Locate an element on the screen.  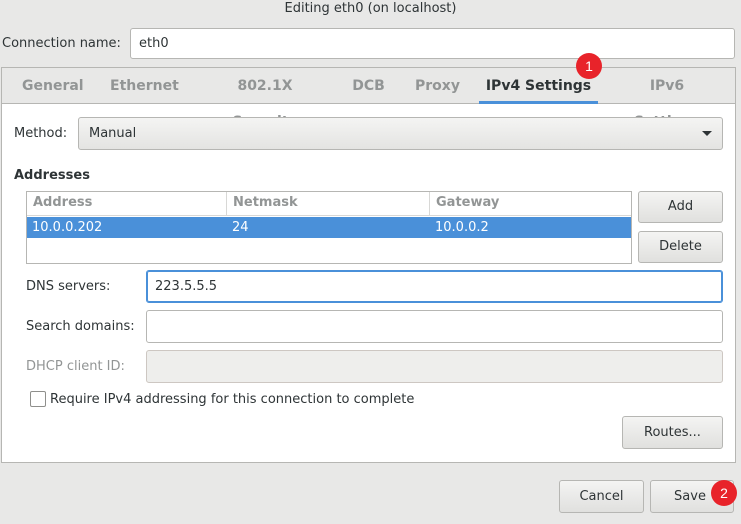
address-cell: 10.0.0.202 is located at coordinates (64, 227).